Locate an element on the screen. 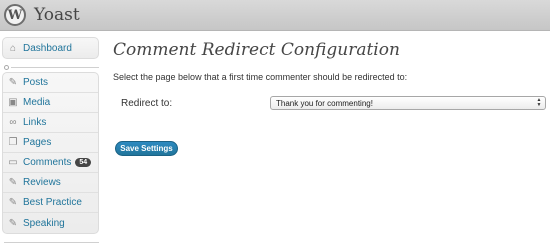 This screenshot has height=243, width=550. admin-header: W Yoast is located at coordinates (275, 15).